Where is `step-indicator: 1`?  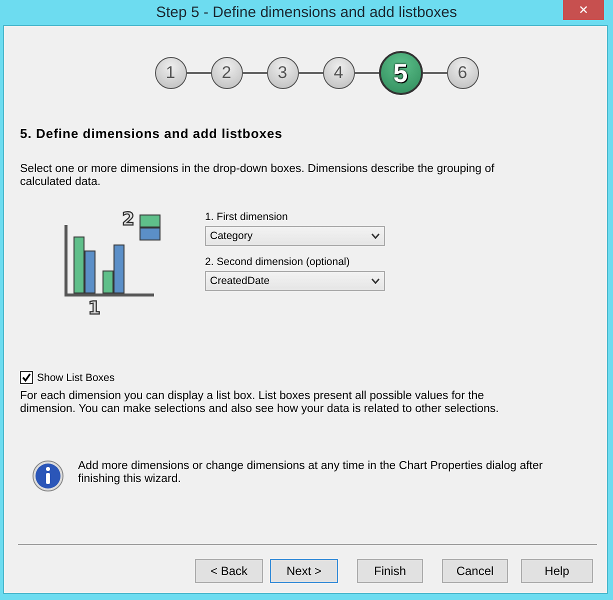 step-indicator: 1 is located at coordinates (170, 73).